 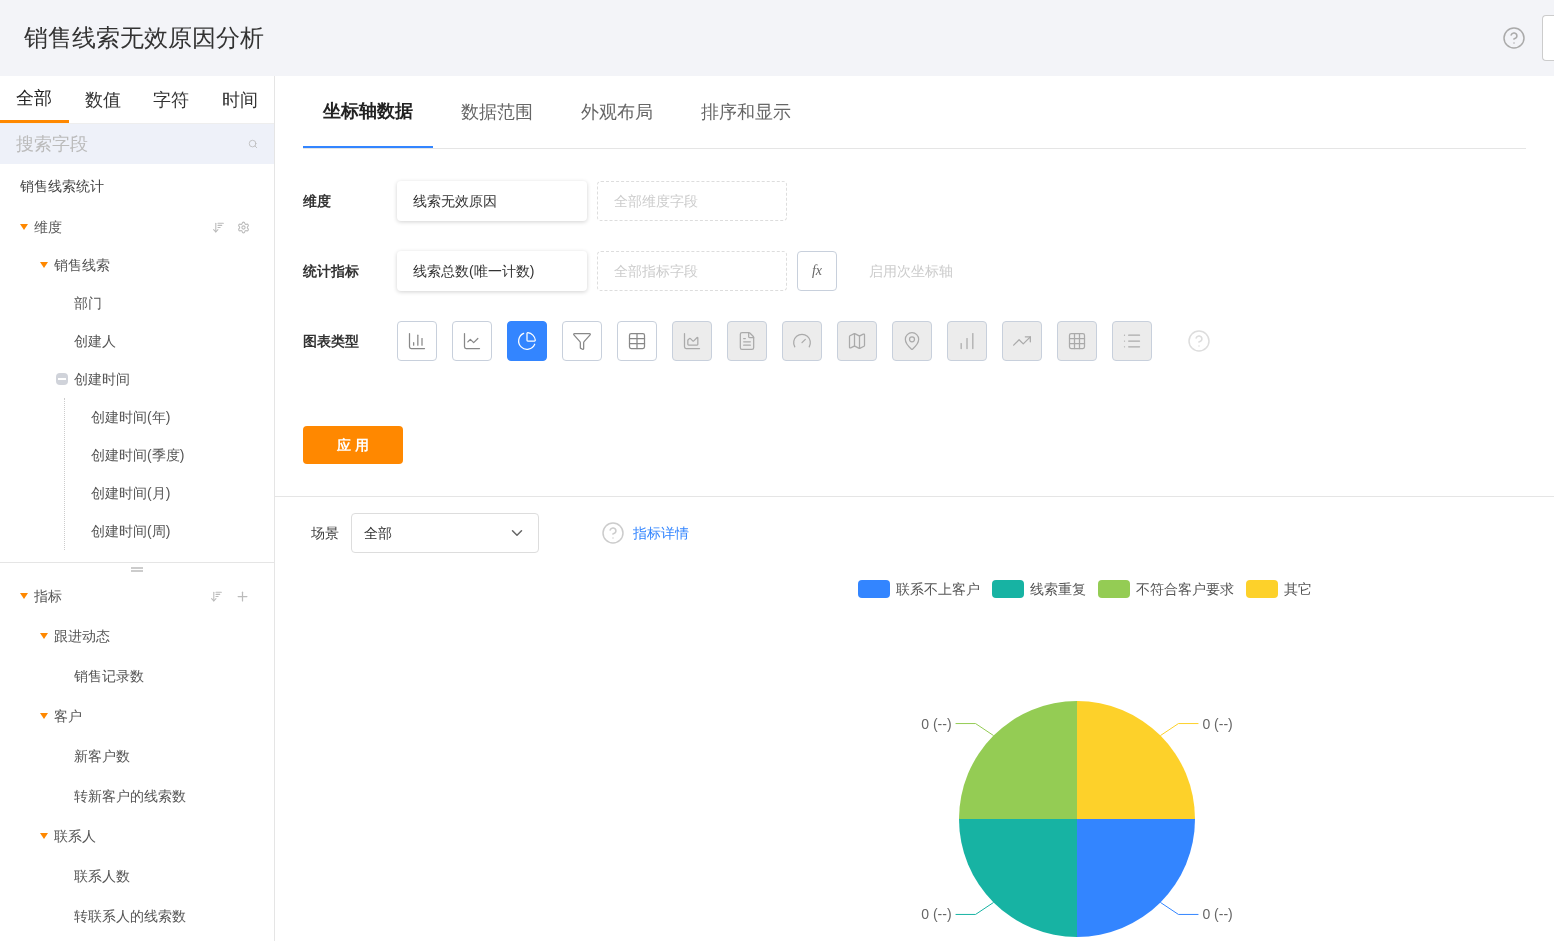 I want to click on field-tab: 时间, so click(x=239, y=99).